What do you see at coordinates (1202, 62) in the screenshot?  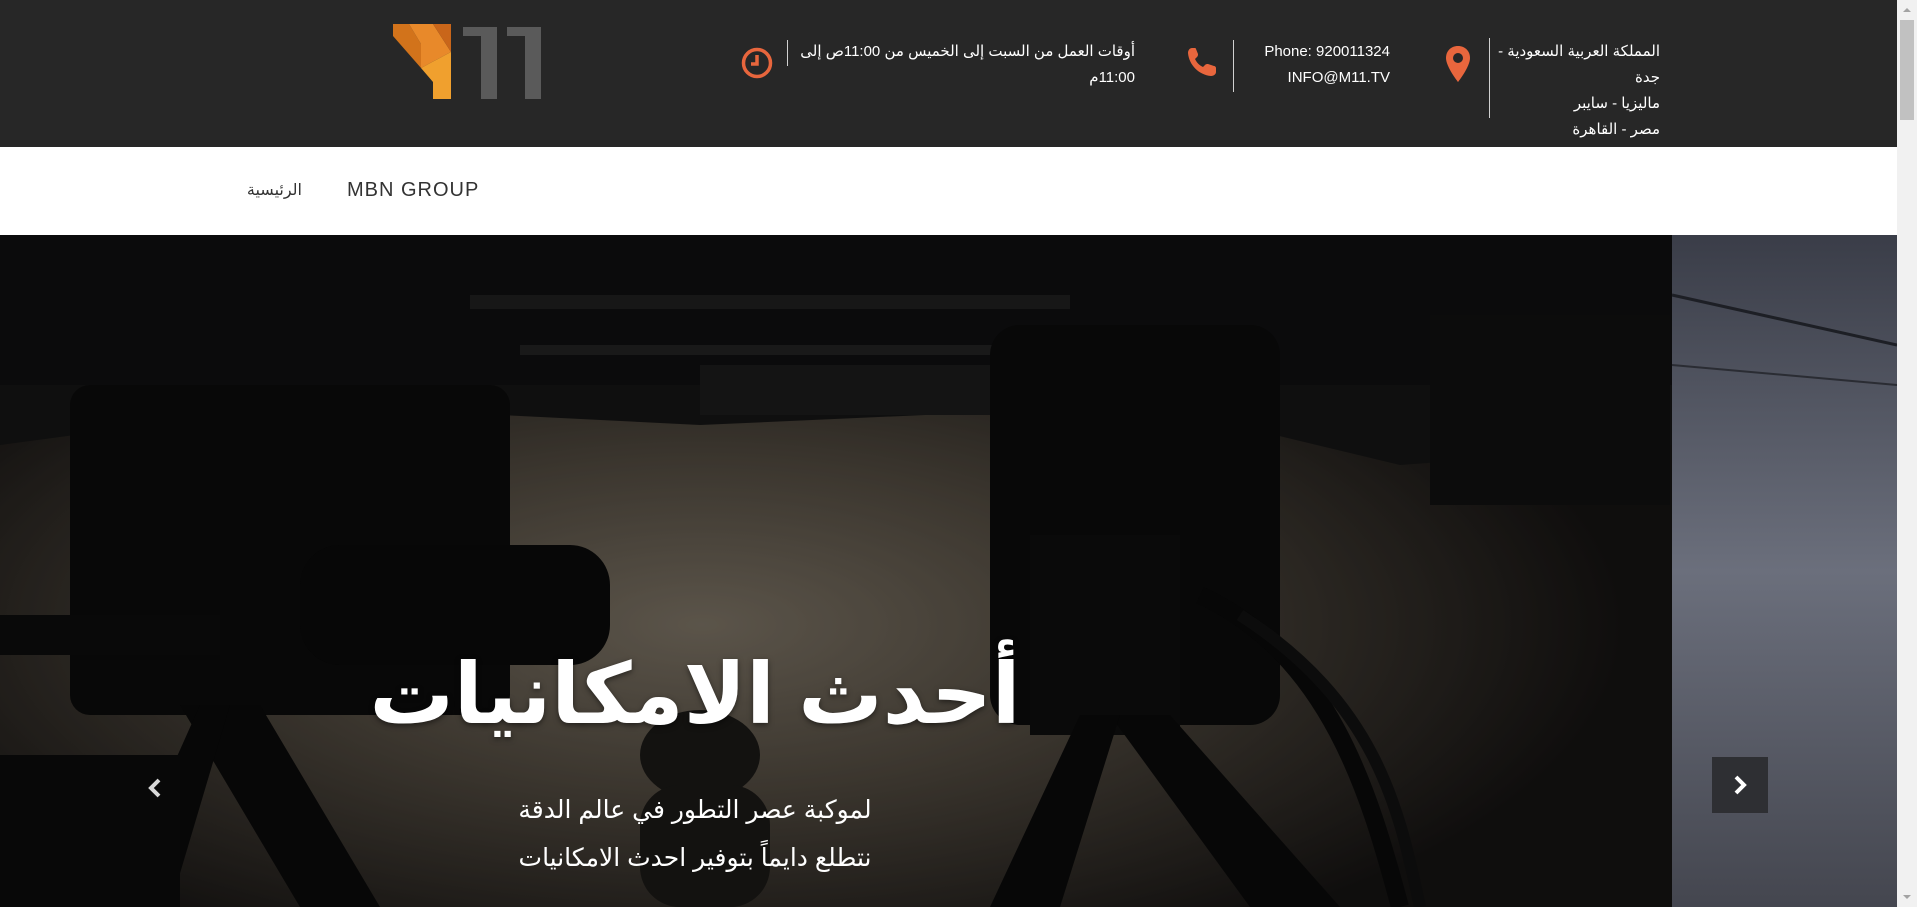 I see `phone-icon` at bounding box center [1202, 62].